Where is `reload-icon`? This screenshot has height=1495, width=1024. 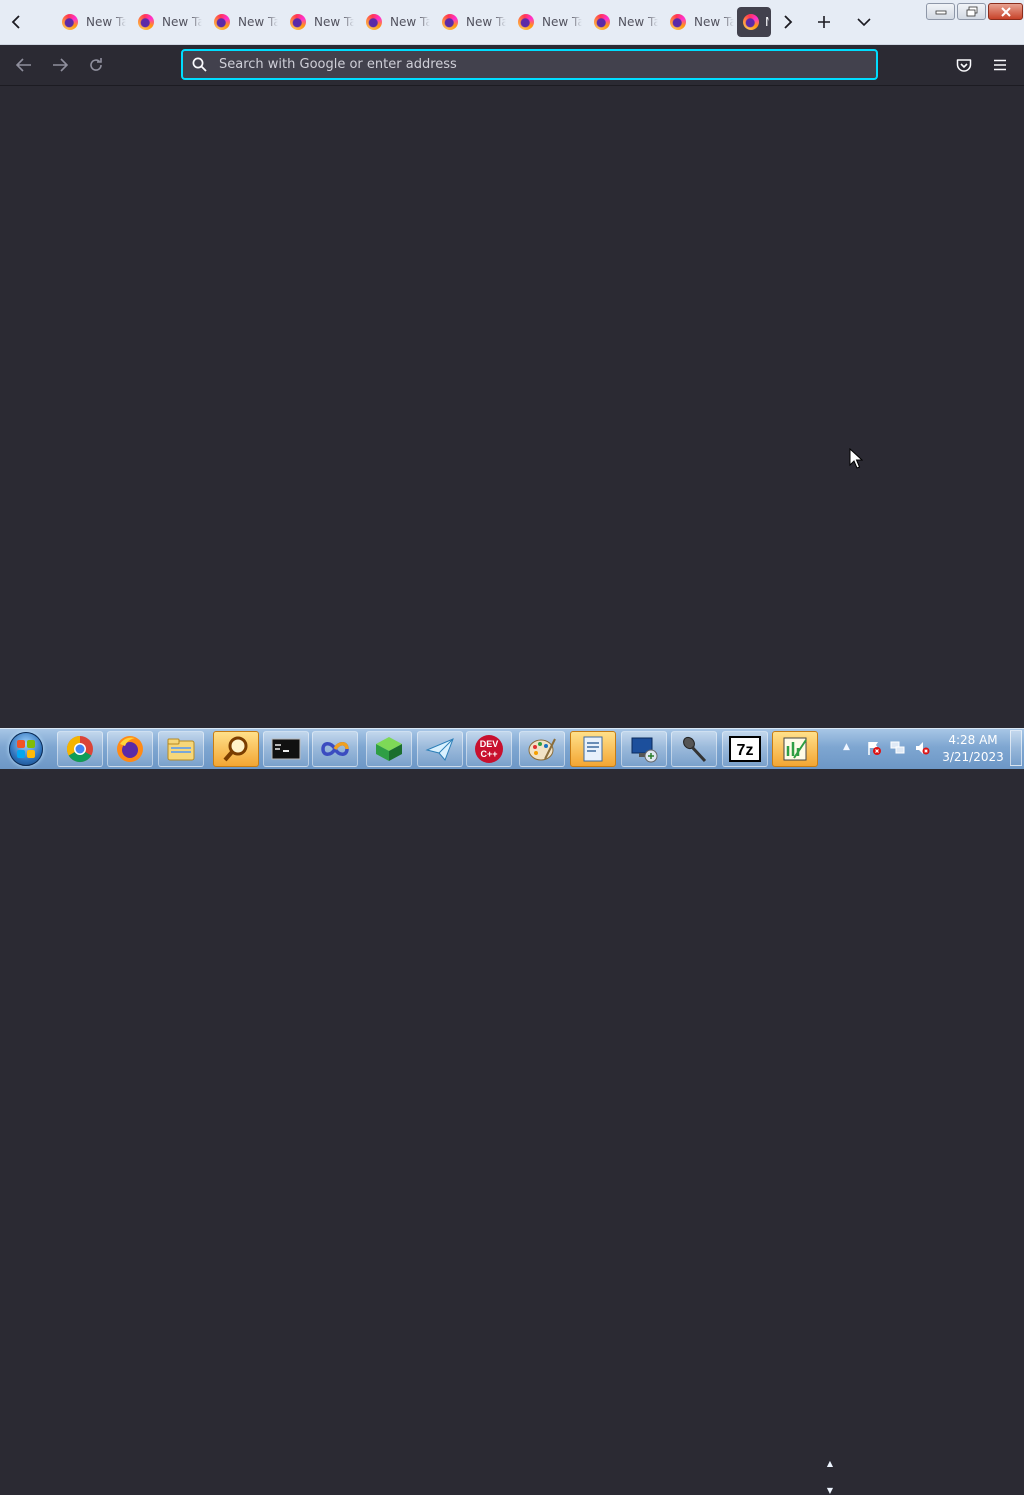 reload-icon is located at coordinates (96, 64).